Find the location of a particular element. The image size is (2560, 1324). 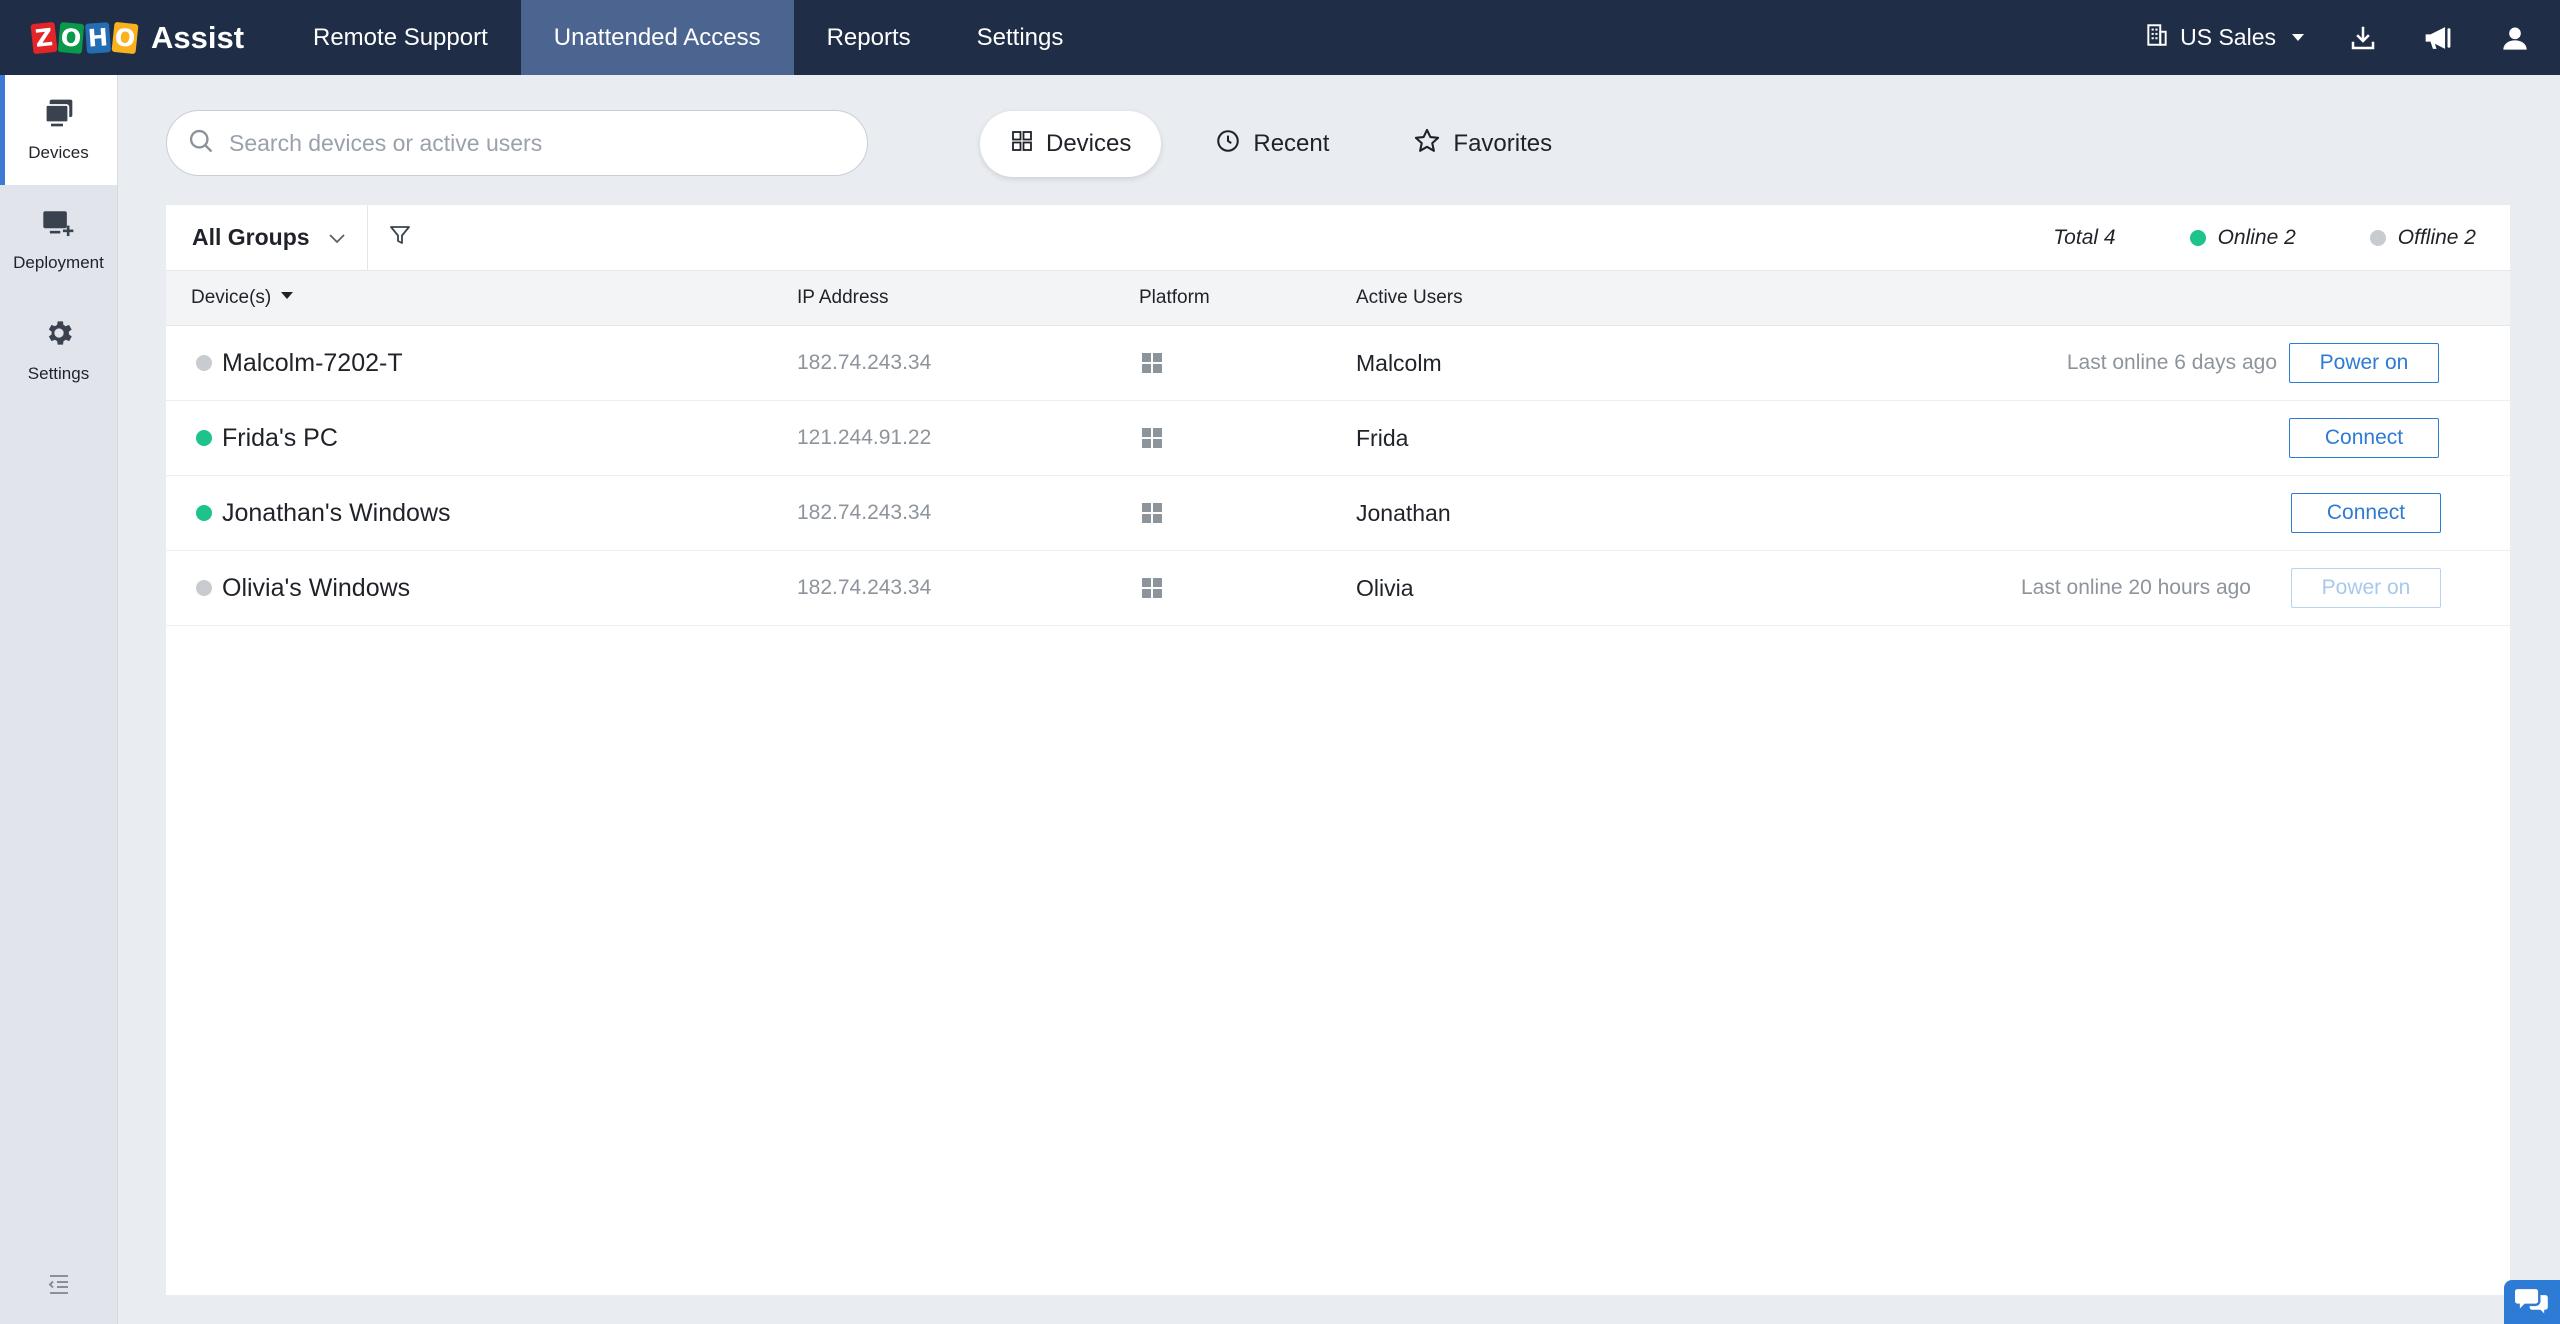

header-device-label: Device(s) is located at coordinates (231, 297).